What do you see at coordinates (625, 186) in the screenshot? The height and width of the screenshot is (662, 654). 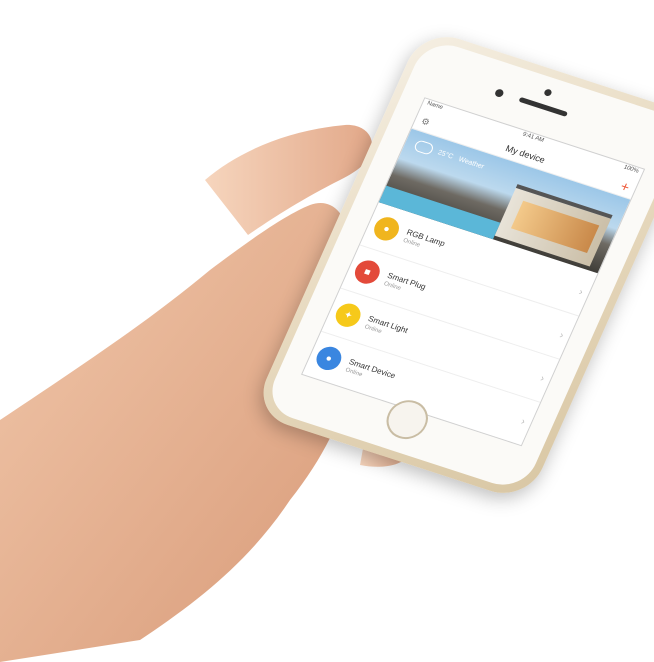 I see `plus-icon: +` at bounding box center [625, 186].